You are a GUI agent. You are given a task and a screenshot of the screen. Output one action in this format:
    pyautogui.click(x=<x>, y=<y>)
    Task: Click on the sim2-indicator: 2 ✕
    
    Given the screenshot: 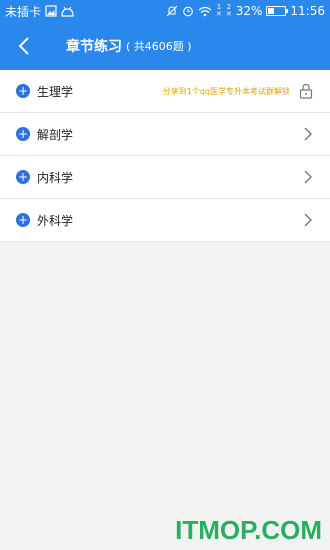 What is the action you would take?
    pyautogui.click(x=229, y=11)
    